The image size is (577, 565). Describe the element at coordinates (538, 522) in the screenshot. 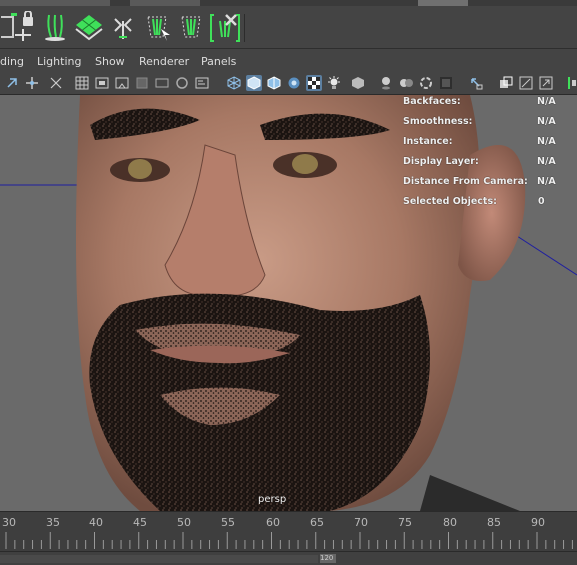

I see `tick-label-90: 90` at that location.